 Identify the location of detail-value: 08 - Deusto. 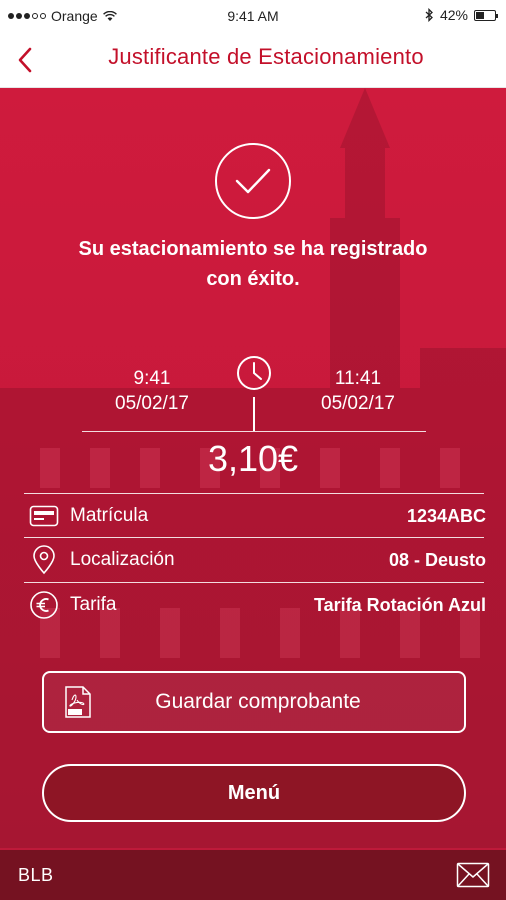
(437, 559).